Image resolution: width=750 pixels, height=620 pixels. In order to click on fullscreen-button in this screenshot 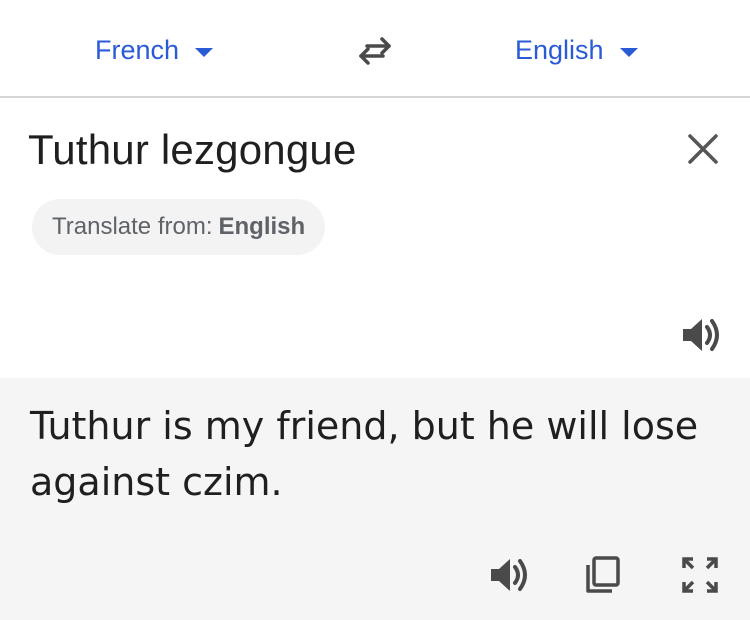, I will do `click(700, 575)`.